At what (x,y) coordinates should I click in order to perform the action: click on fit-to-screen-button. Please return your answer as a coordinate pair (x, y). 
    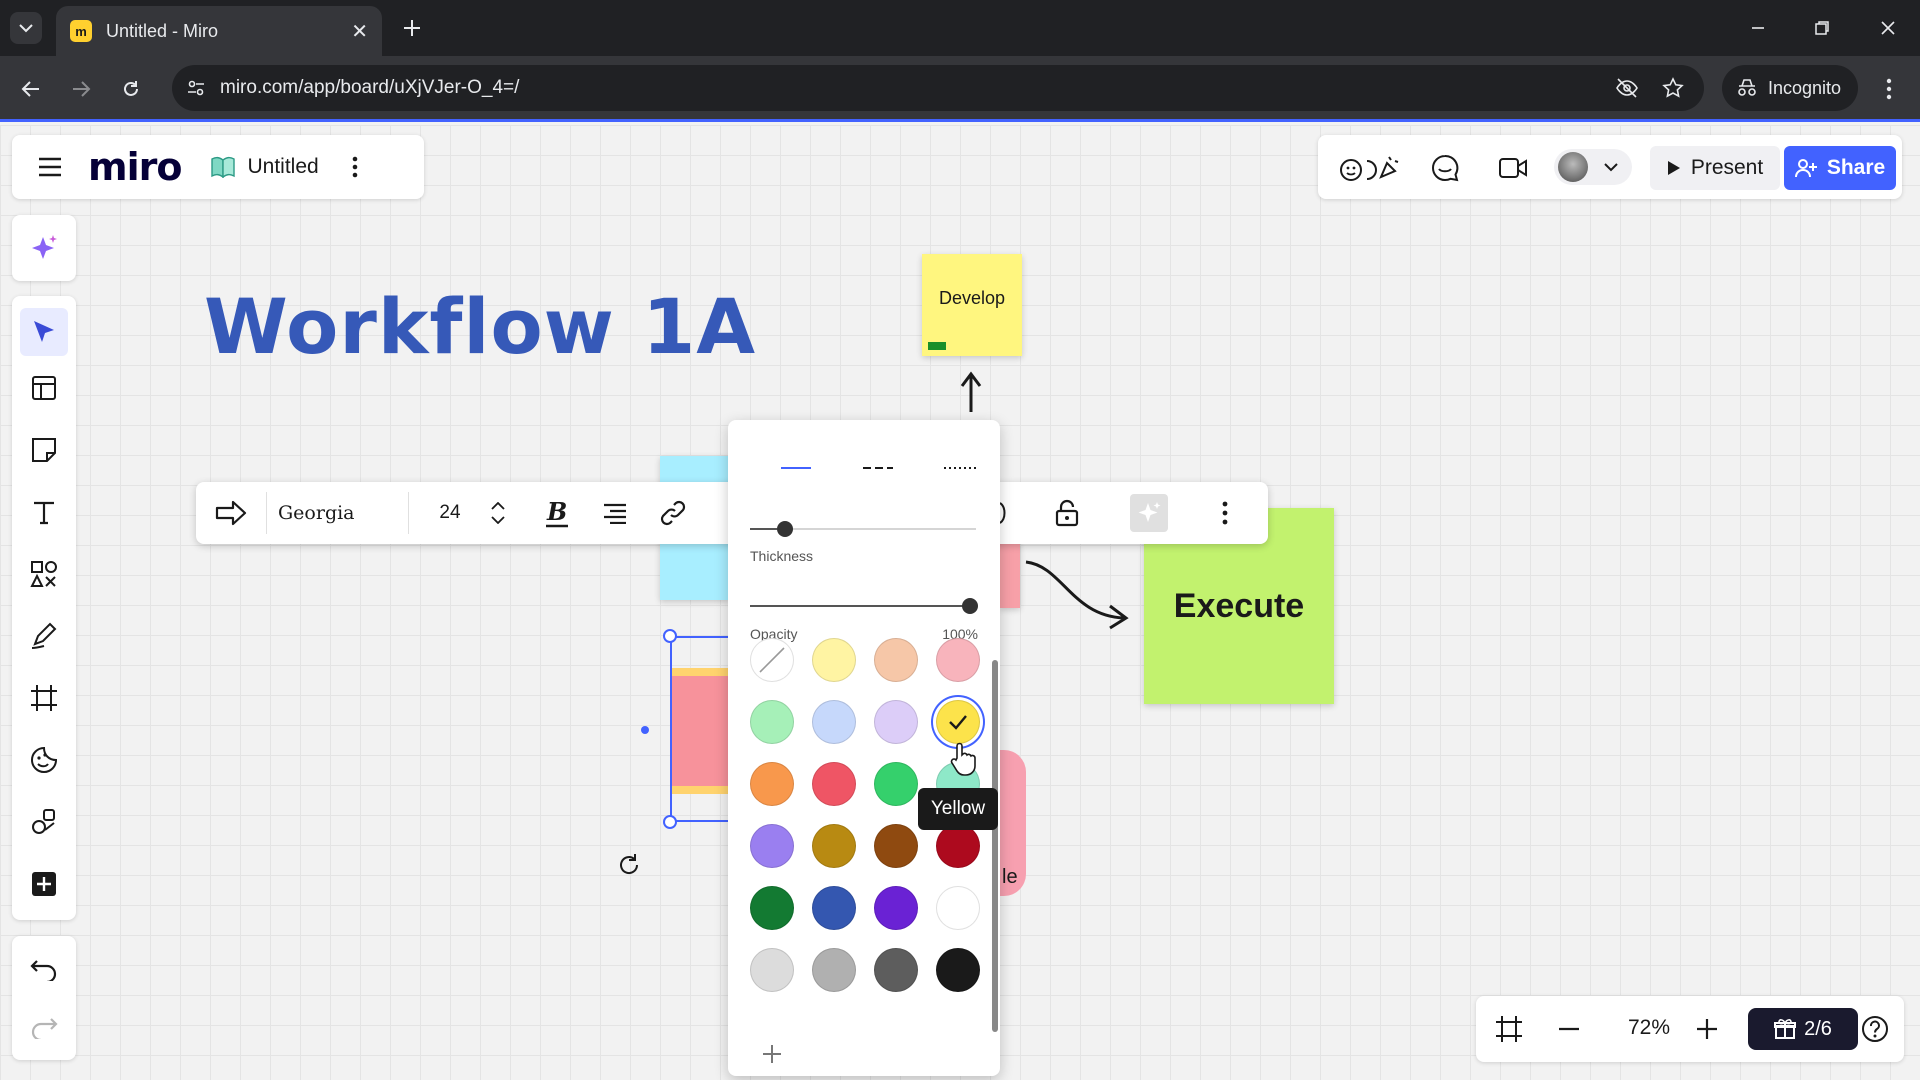
    Looking at the image, I should click on (1509, 1029).